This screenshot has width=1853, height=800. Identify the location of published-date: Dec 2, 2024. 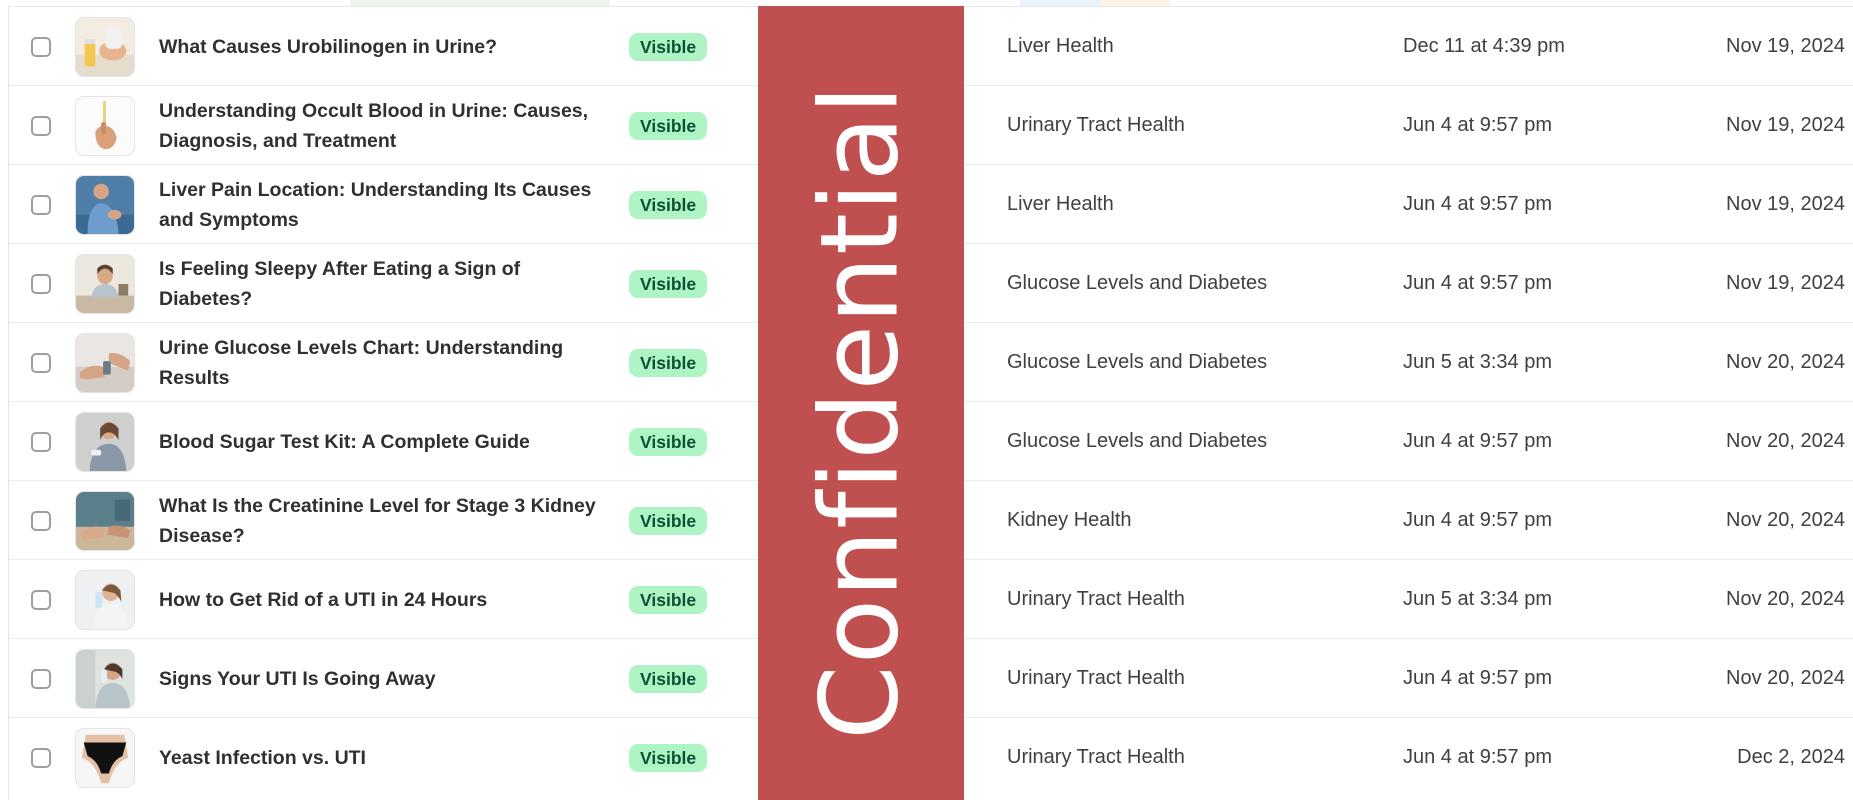
(1791, 757).